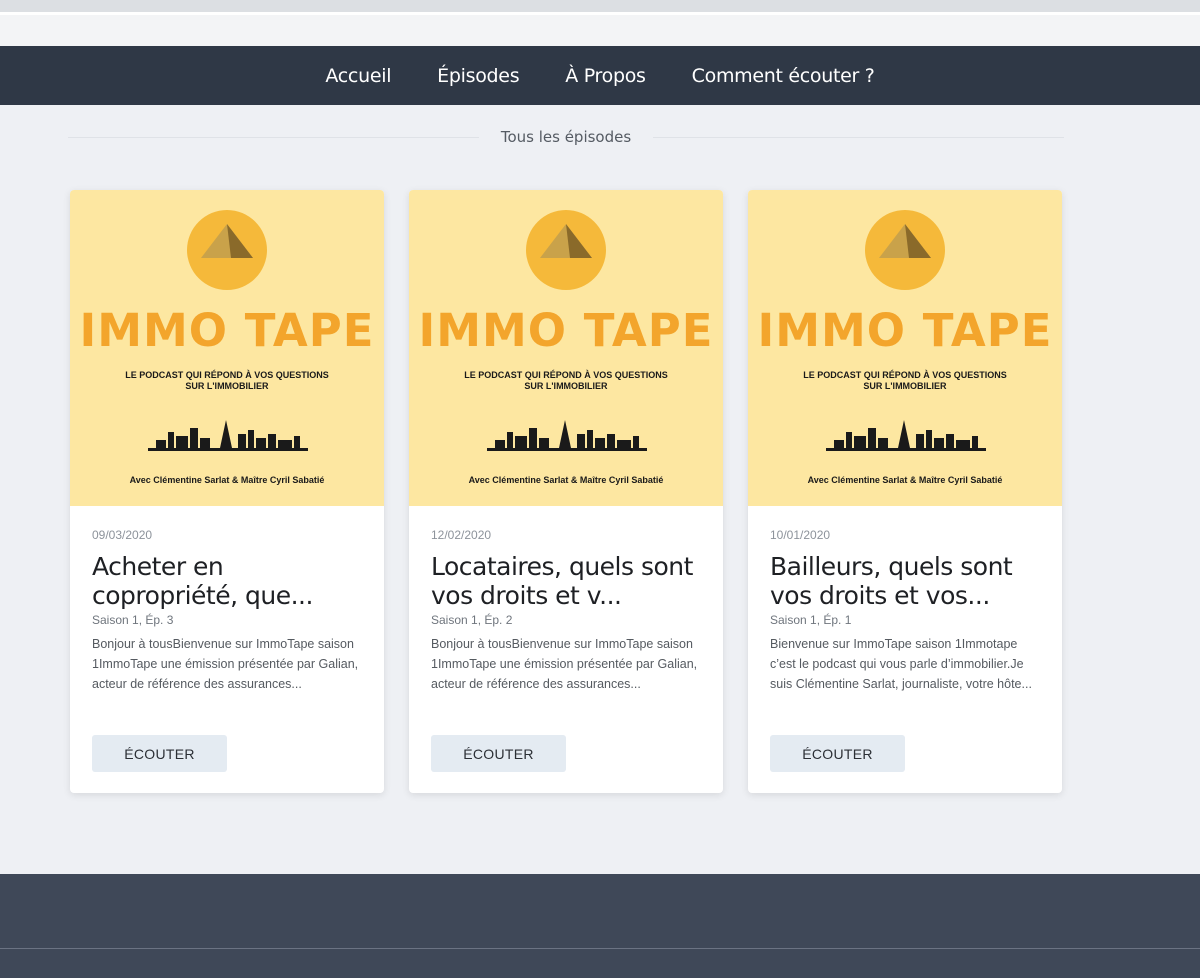  What do you see at coordinates (600, 29) in the screenshot?
I see `top-bar` at bounding box center [600, 29].